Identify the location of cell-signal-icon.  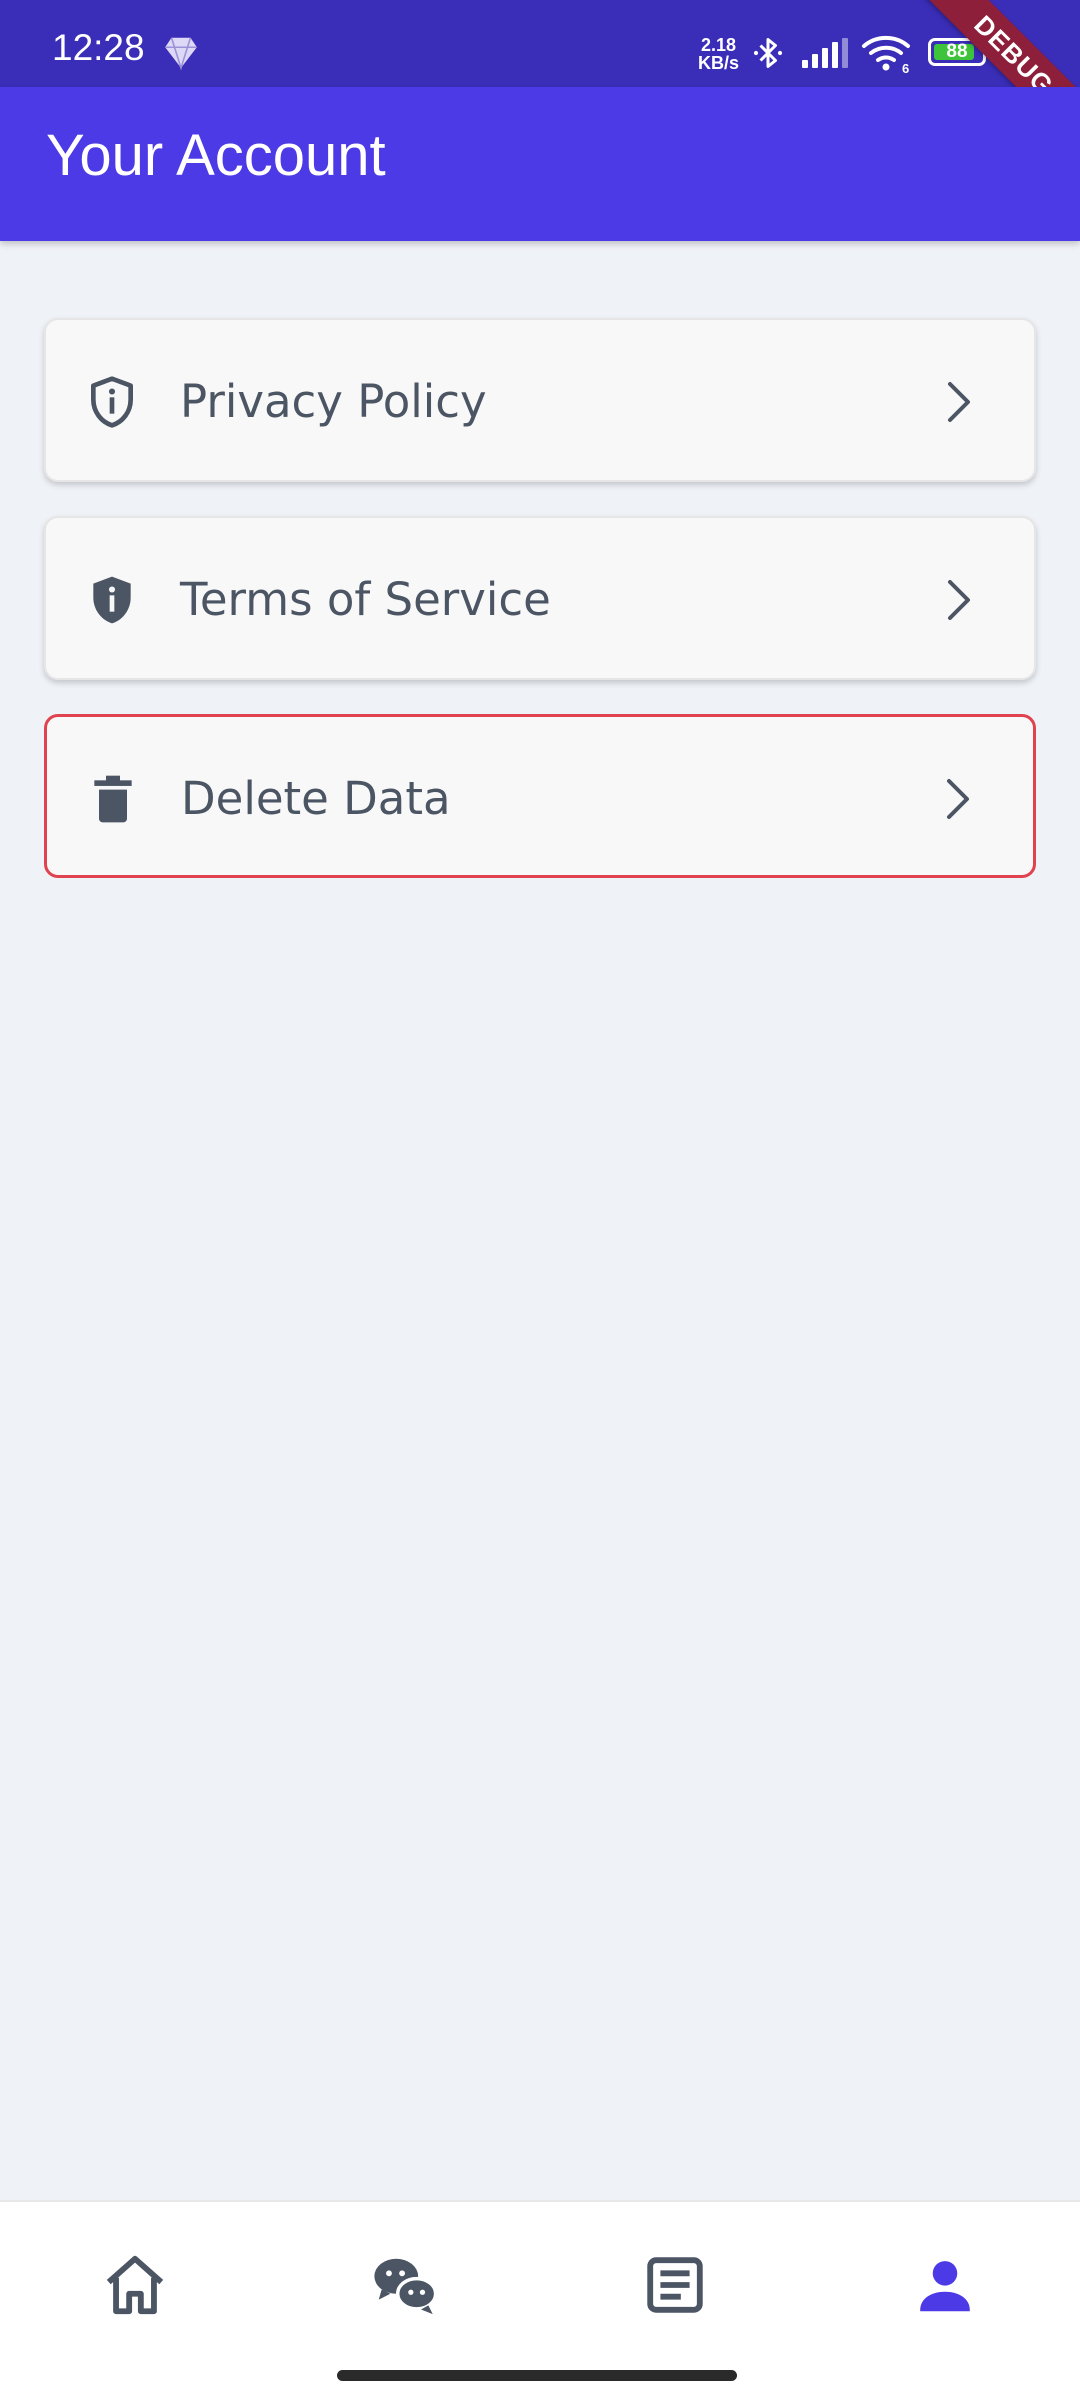
(825, 53).